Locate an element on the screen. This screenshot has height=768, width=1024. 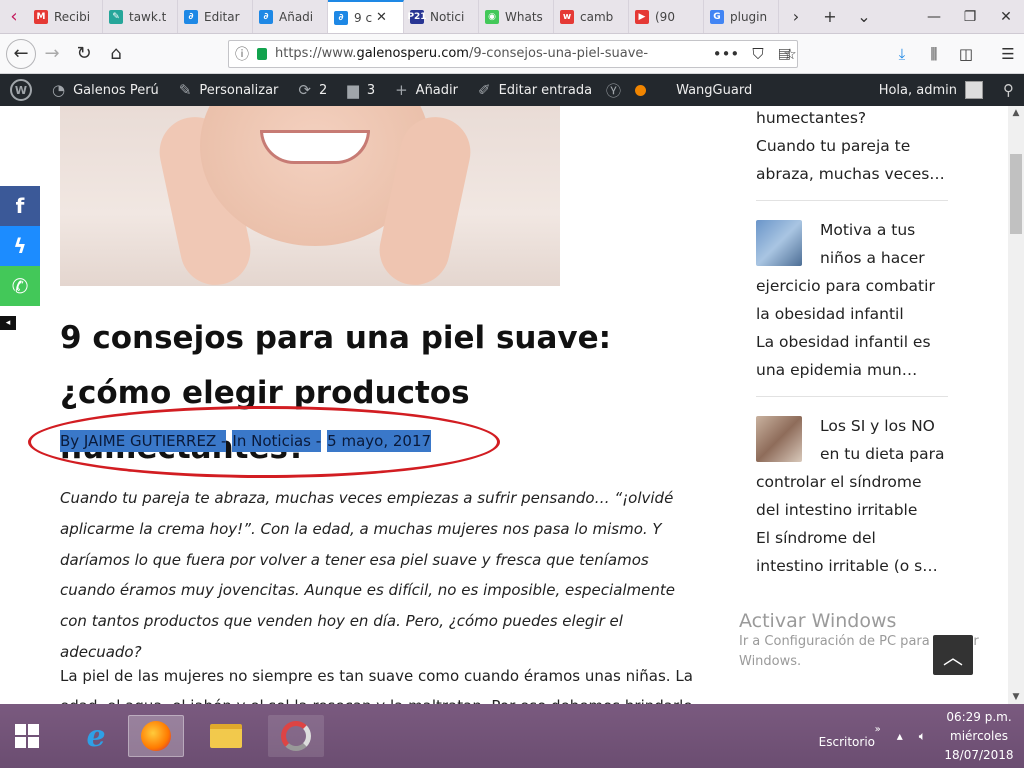
tab-8: ▶ (90 is located at coordinates (666, 16).